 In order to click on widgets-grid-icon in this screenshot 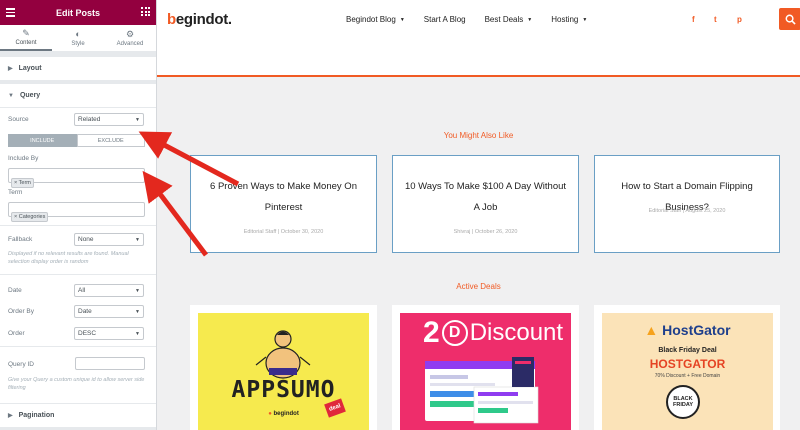, I will do `click(145, 11)`.